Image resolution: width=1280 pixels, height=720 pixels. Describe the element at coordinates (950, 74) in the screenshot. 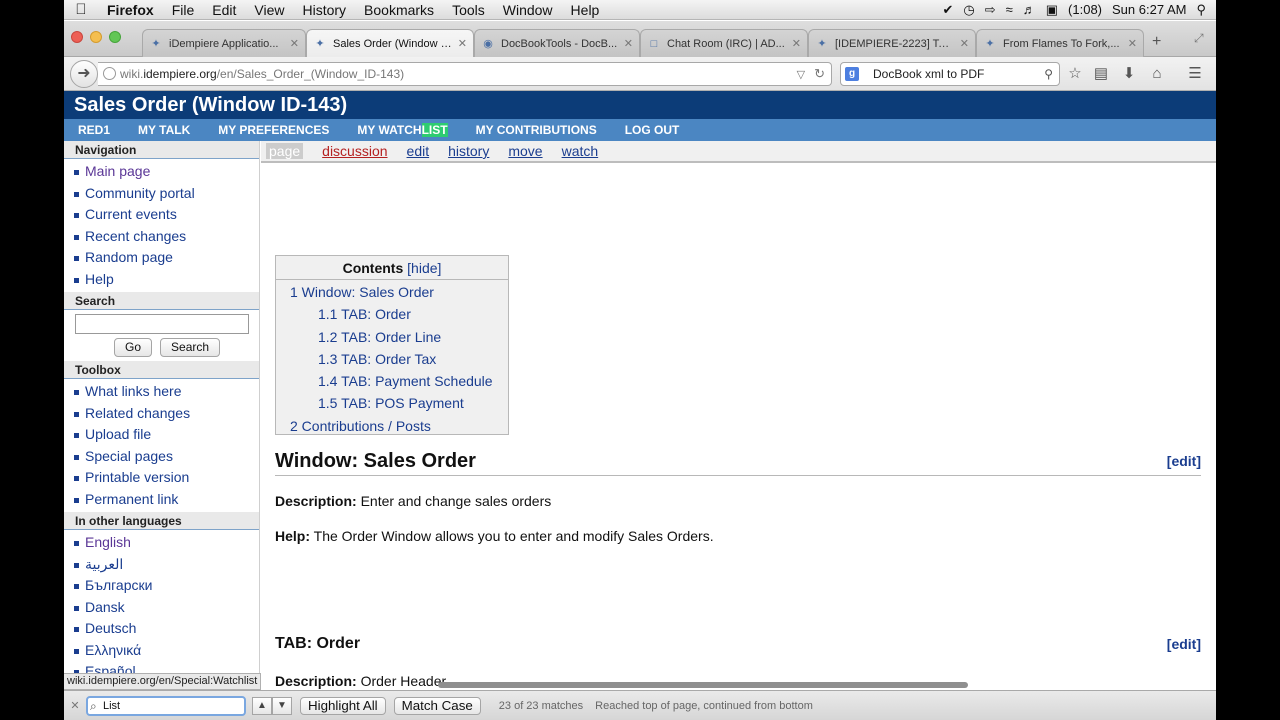

I see `search-bar: g DocBook xml to PDF ⚲` at that location.